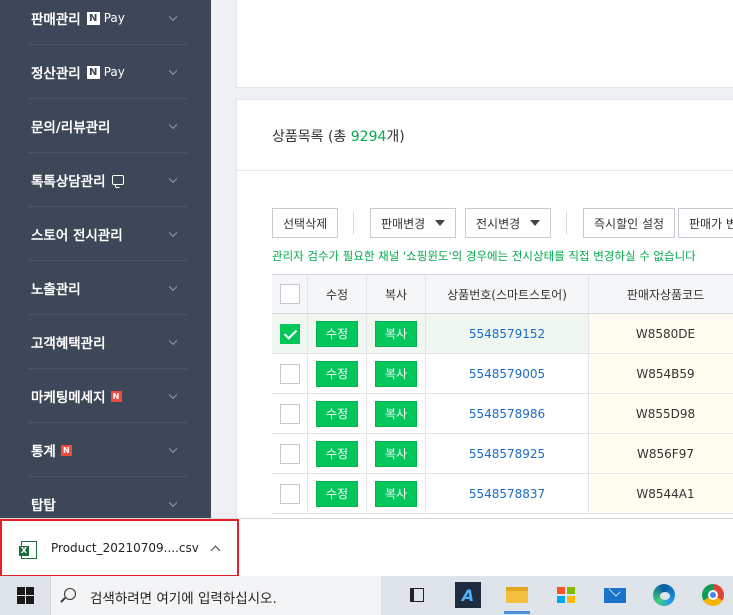 Image resolution: width=733 pixels, height=615 pixels. What do you see at coordinates (56, 74) in the screenshot?
I see `sidebar-item-label: 정산관리` at bounding box center [56, 74].